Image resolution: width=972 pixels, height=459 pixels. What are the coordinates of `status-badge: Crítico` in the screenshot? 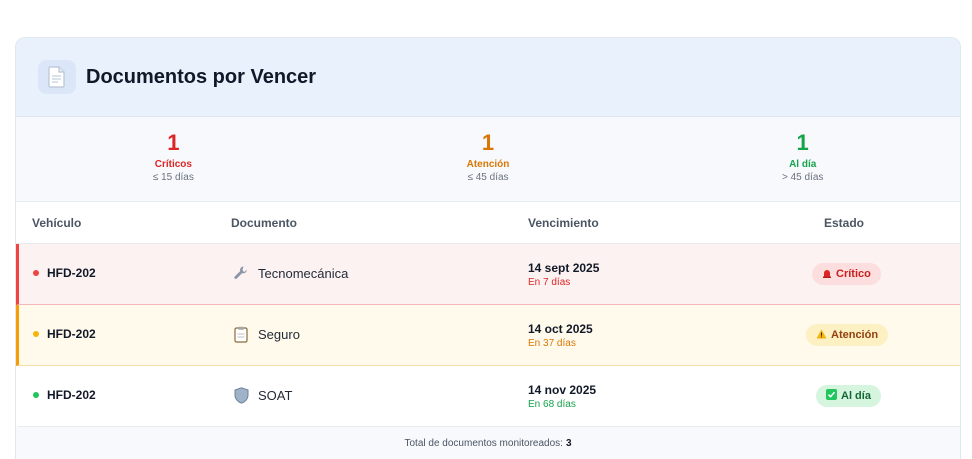 It's located at (846, 274).